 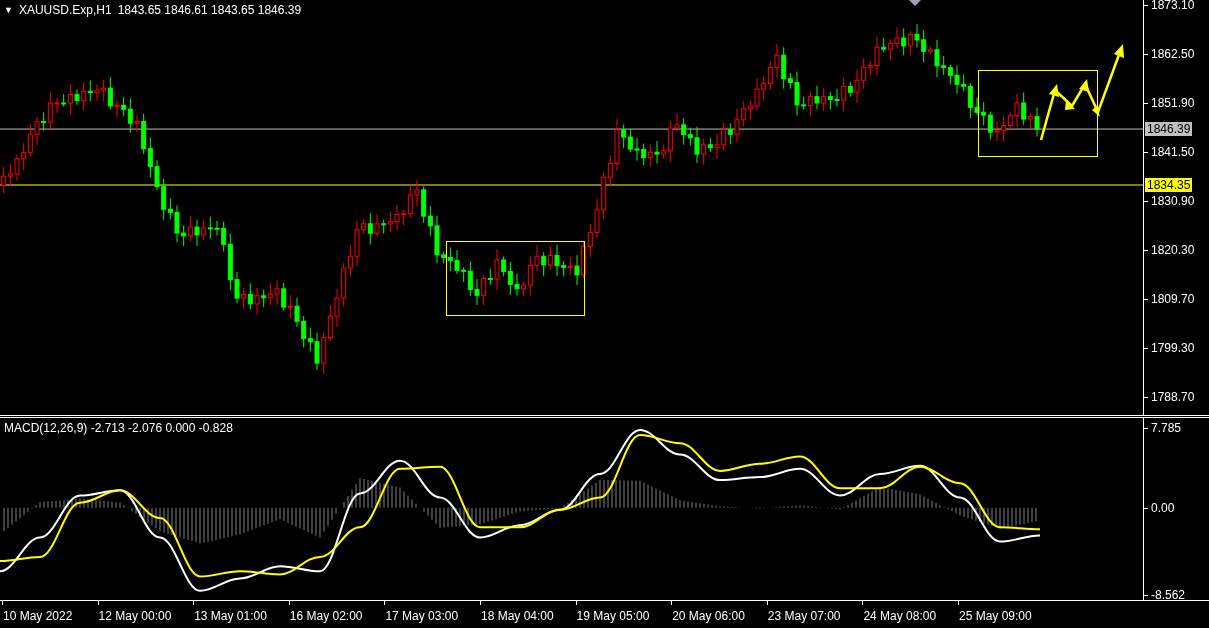 What do you see at coordinates (38, 616) in the screenshot?
I see `time-scale-label: 10 May 2022` at bounding box center [38, 616].